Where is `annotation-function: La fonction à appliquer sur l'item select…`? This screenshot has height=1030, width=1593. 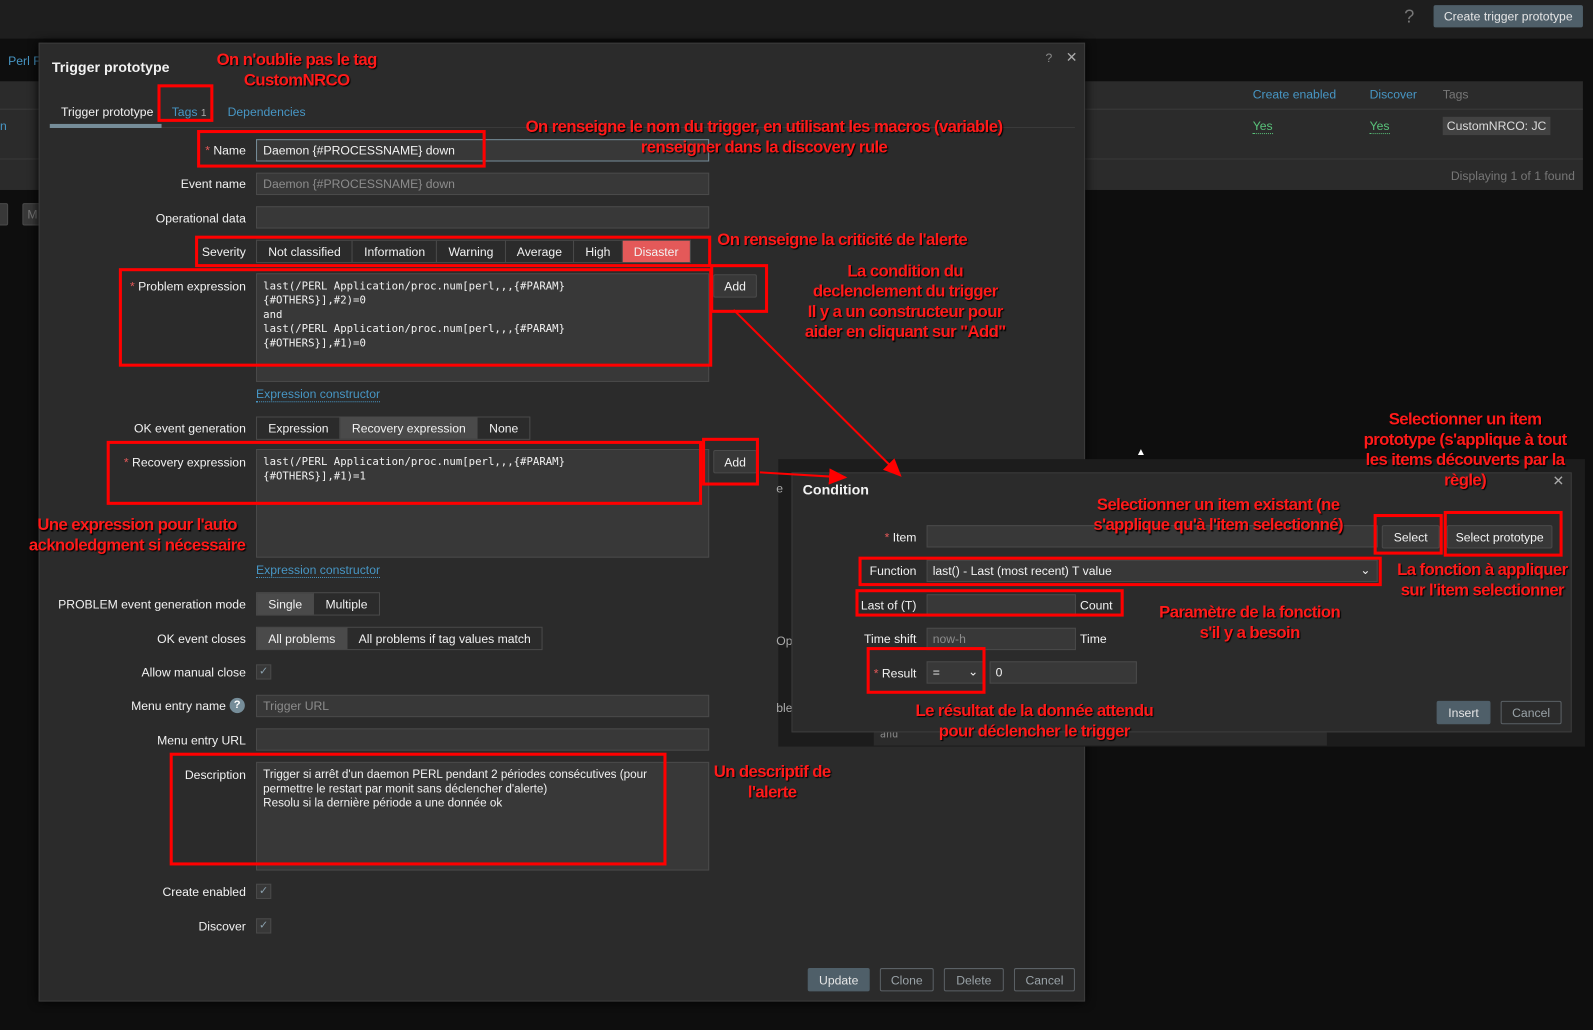 annotation-function: La fonction à appliquer sur l'item select… is located at coordinates (1482, 580).